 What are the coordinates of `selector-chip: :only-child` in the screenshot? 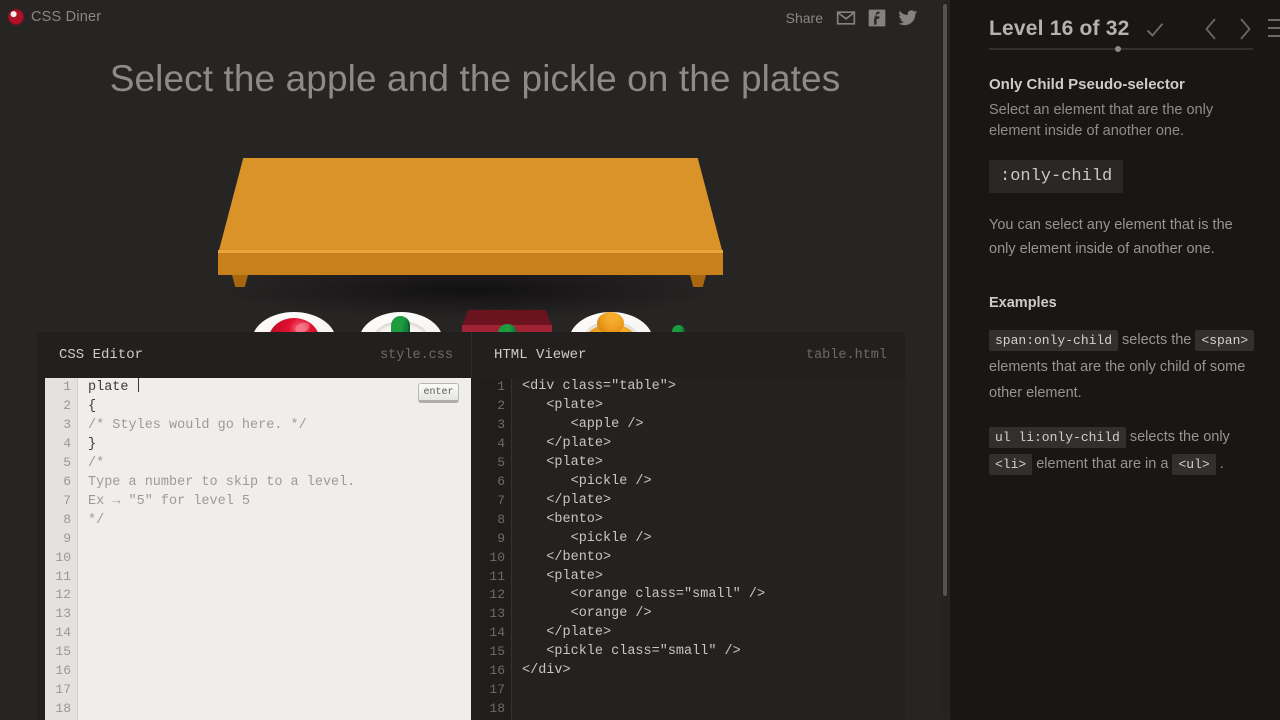 It's located at (1056, 176).